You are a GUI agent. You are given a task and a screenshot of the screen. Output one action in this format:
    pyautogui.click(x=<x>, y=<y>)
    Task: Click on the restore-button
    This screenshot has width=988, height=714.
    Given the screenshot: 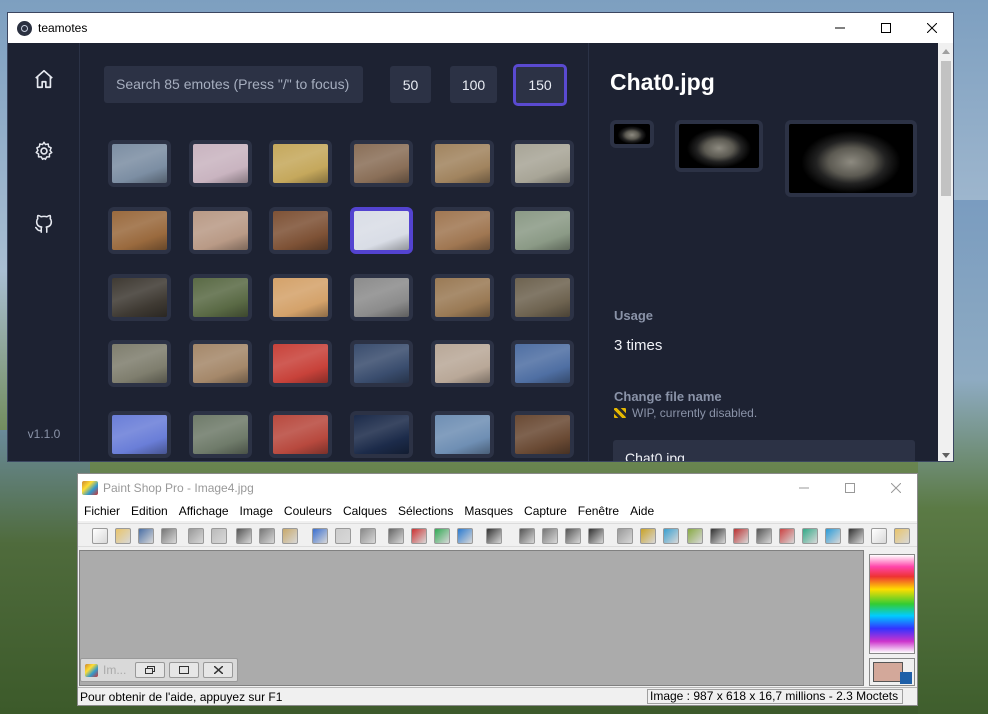 What is the action you would take?
    pyautogui.click(x=150, y=670)
    